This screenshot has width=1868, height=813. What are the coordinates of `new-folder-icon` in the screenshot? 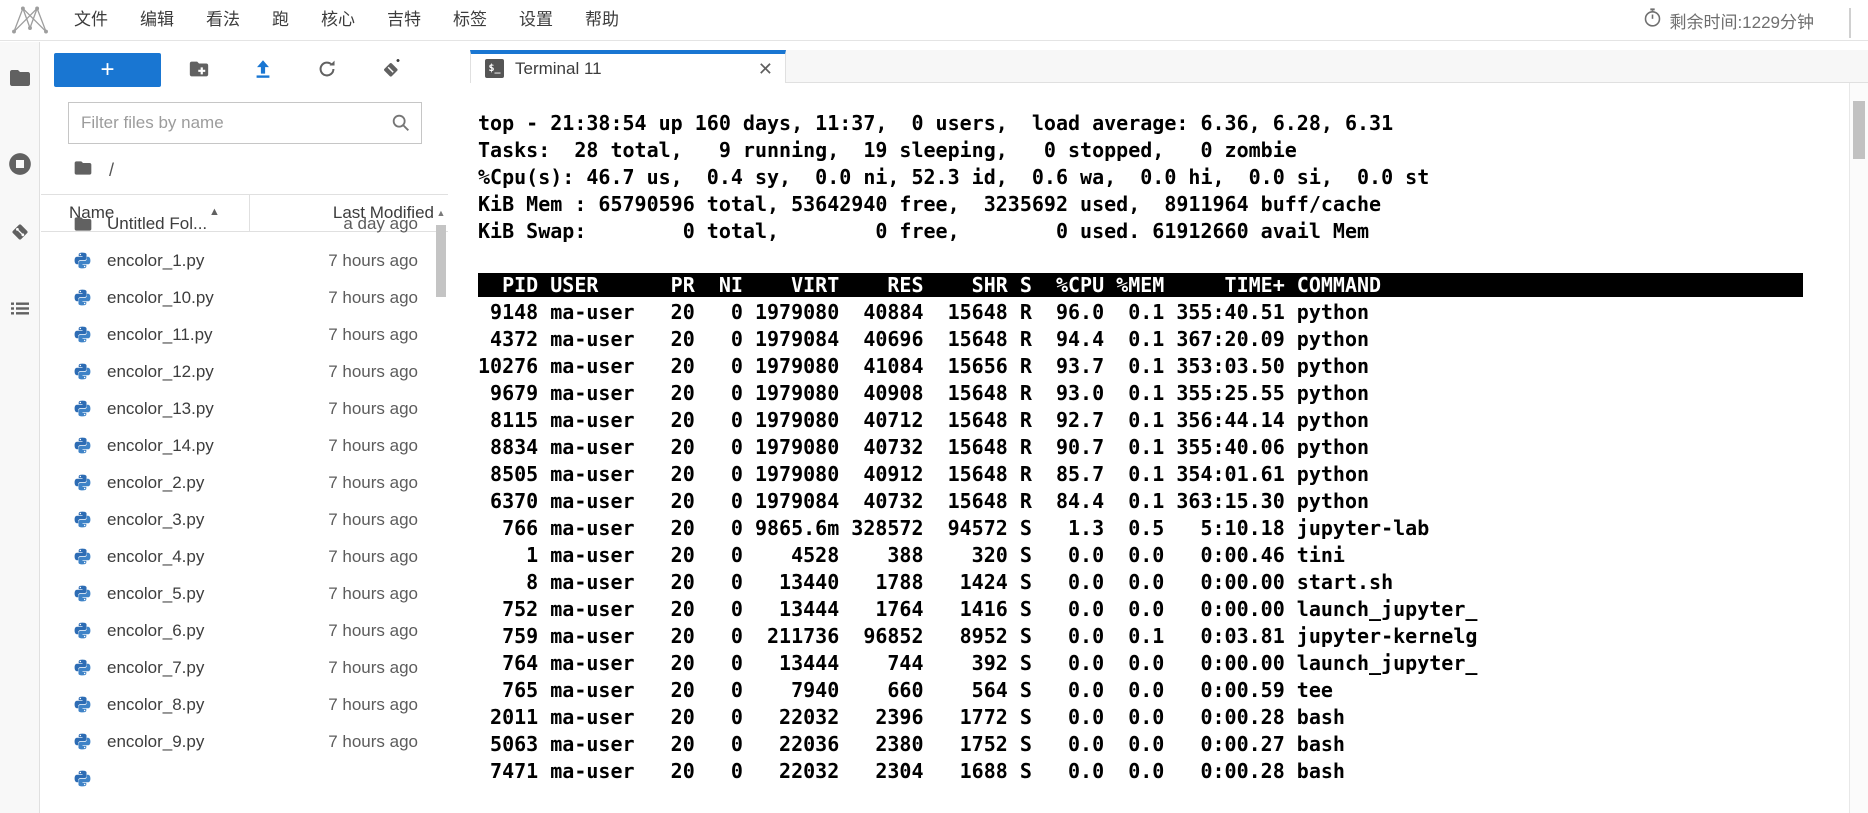 It's located at (199, 70).